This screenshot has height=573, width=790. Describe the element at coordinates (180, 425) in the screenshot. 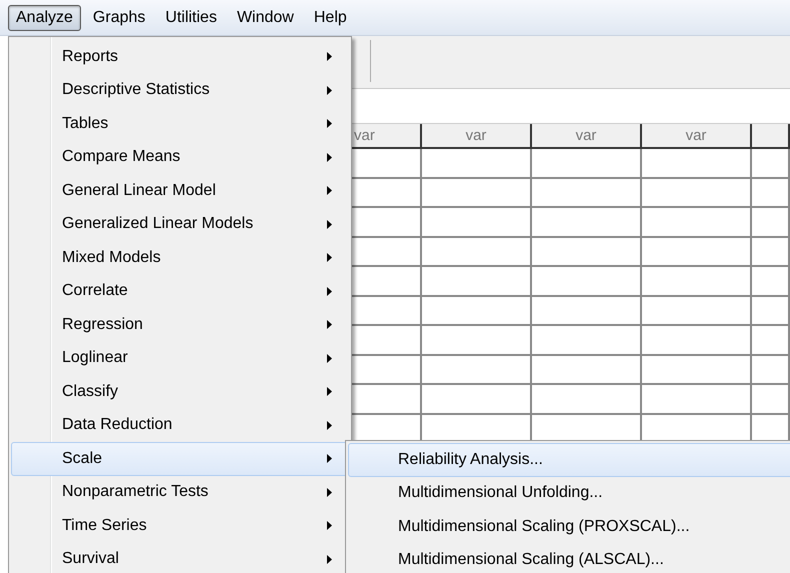

I see `menu-item: Data Reduction` at that location.